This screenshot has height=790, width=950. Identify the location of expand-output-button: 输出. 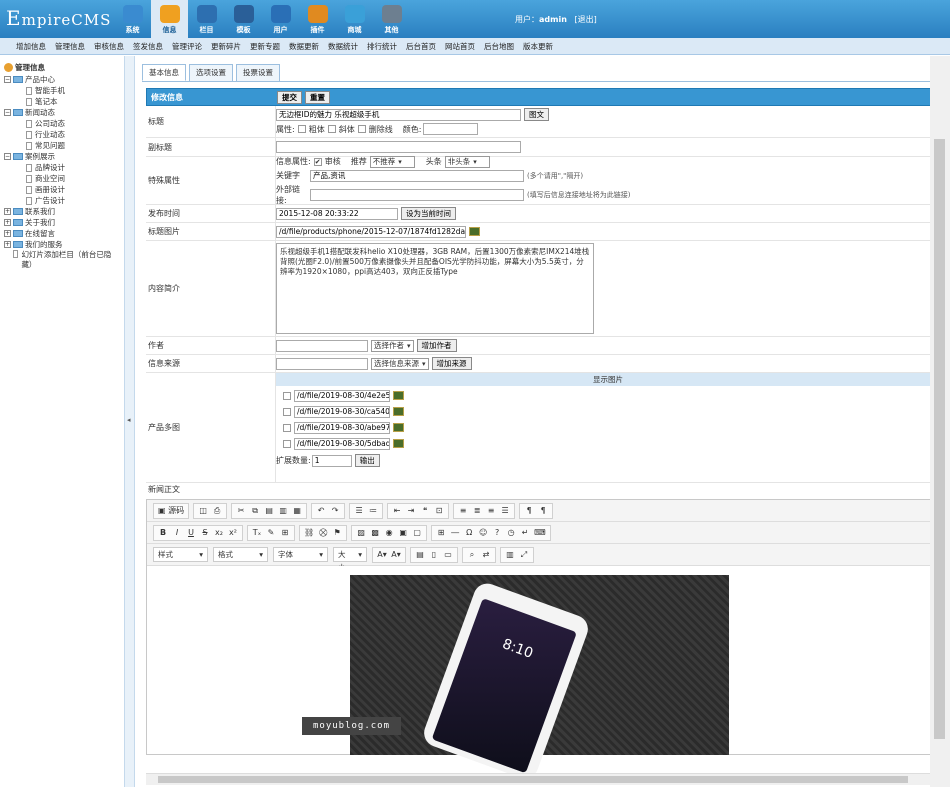
(367, 460).